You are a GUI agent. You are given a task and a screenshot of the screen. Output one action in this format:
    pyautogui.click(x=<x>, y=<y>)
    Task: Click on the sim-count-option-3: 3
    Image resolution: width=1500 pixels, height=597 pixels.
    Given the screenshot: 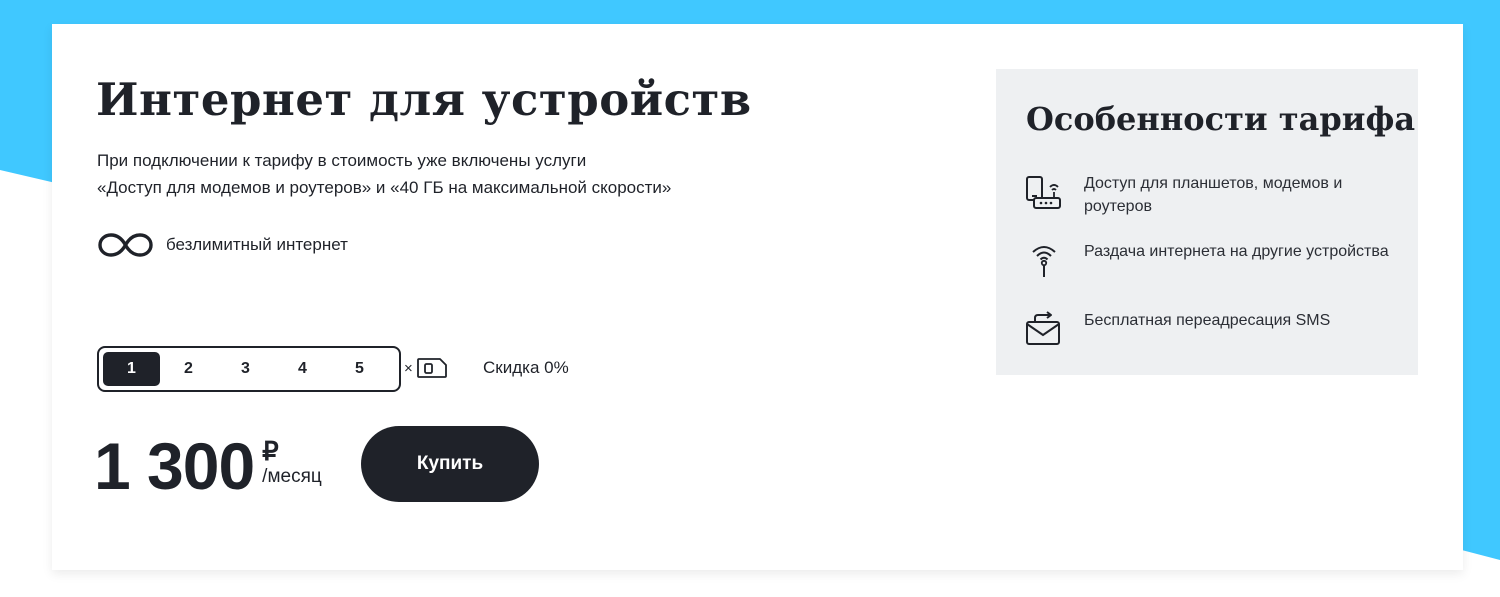 What is the action you would take?
    pyautogui.click(x=245, y=369)
    